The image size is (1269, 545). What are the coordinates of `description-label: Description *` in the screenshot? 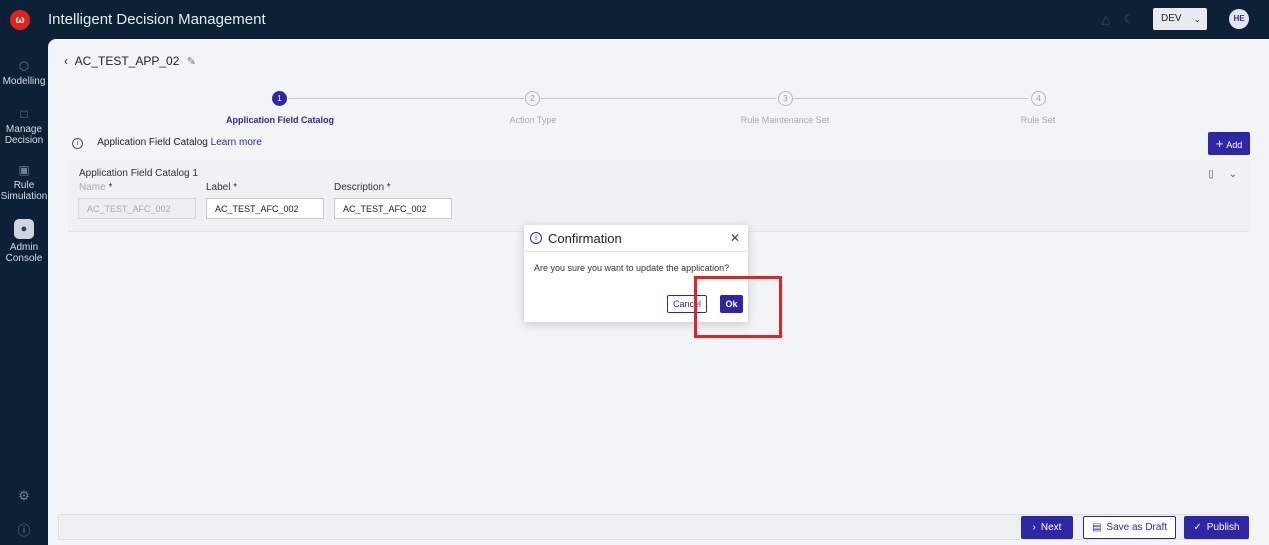 It's located at (362, 187).